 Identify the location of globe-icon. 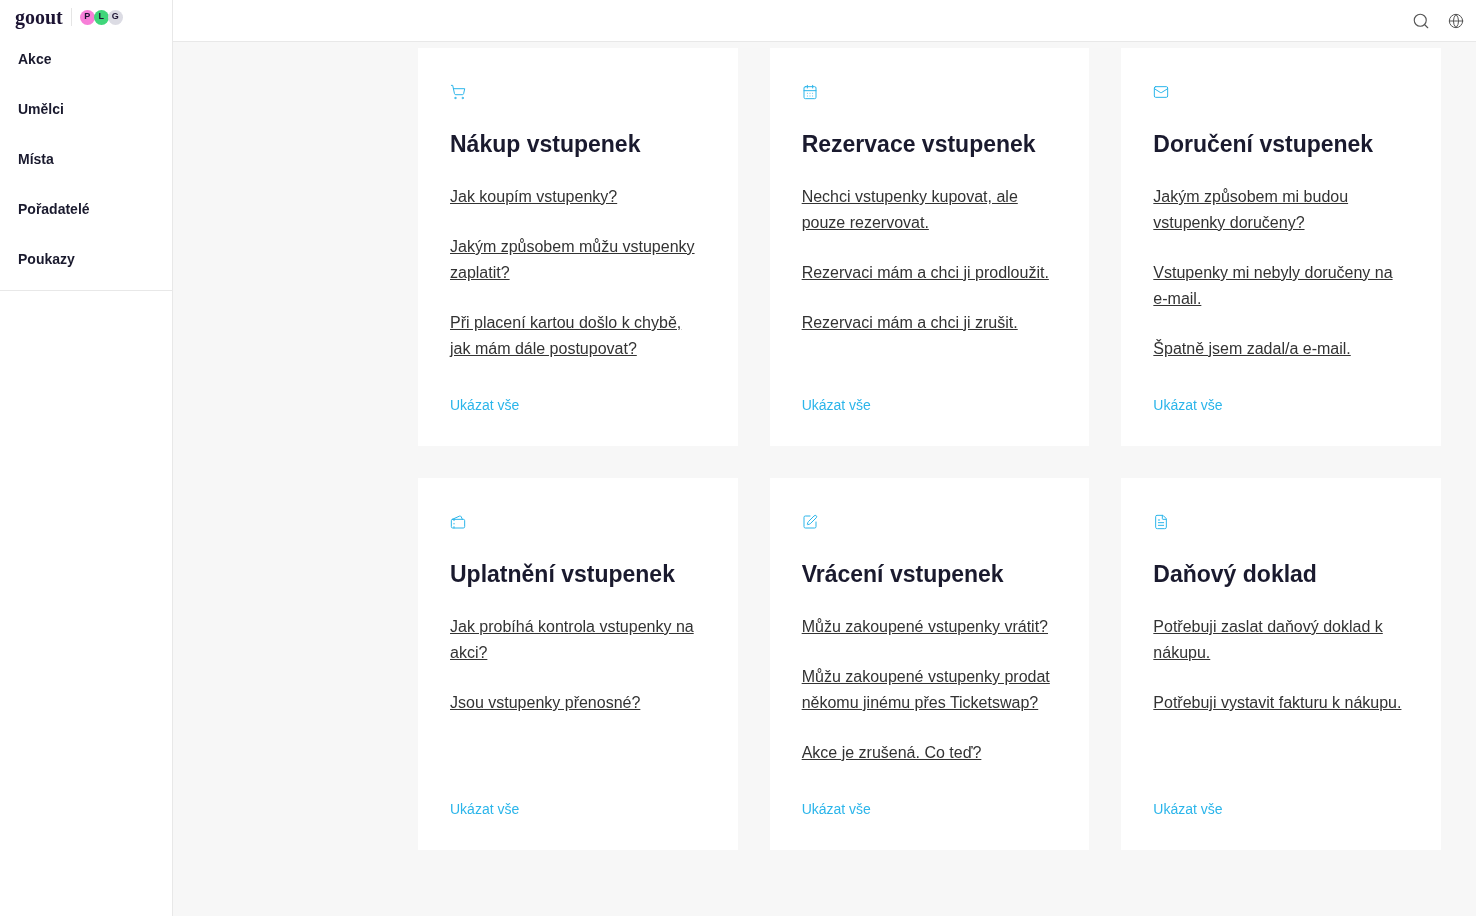
(1456, 20).